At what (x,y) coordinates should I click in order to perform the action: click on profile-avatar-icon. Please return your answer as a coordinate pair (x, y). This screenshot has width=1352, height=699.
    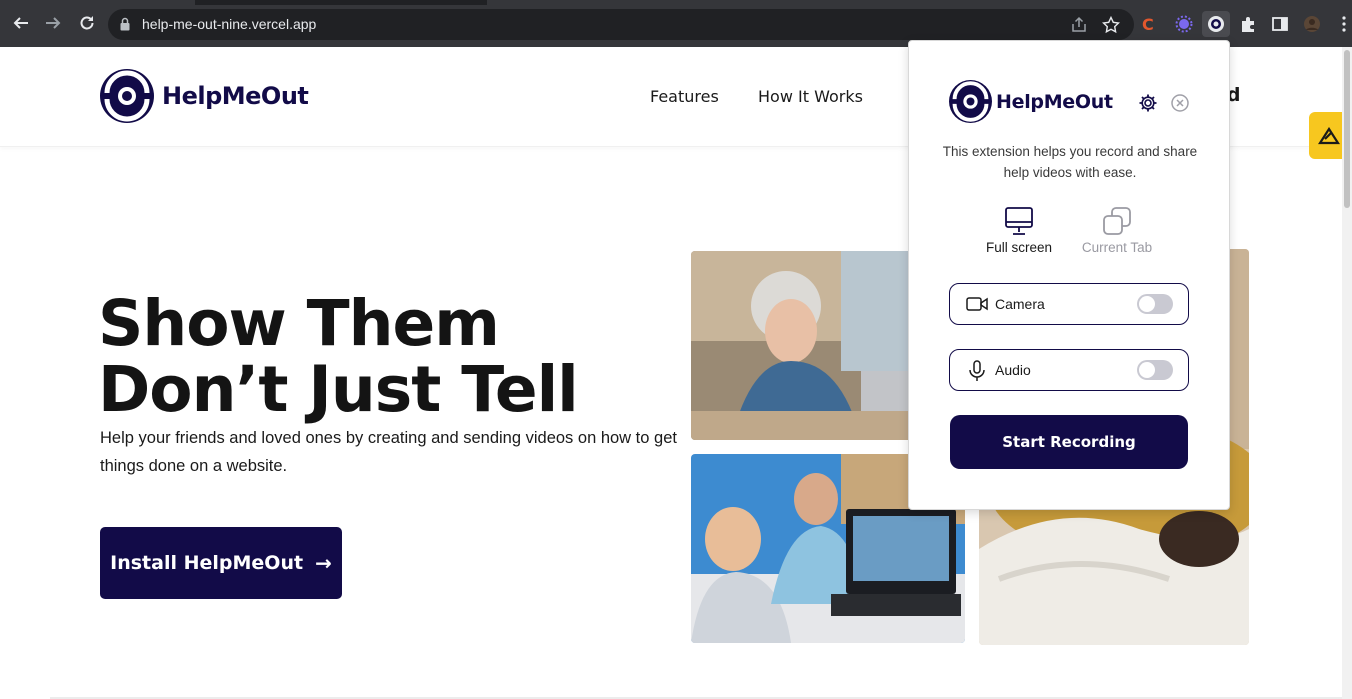
    Looking at the image, I should click on (1312, 24).